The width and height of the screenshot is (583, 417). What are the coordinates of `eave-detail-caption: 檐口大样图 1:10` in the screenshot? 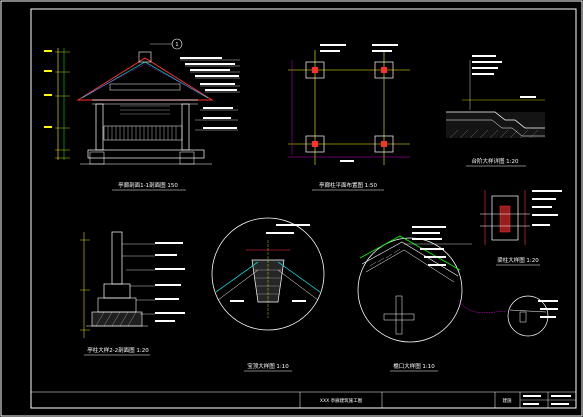 It's located at (414, 366).